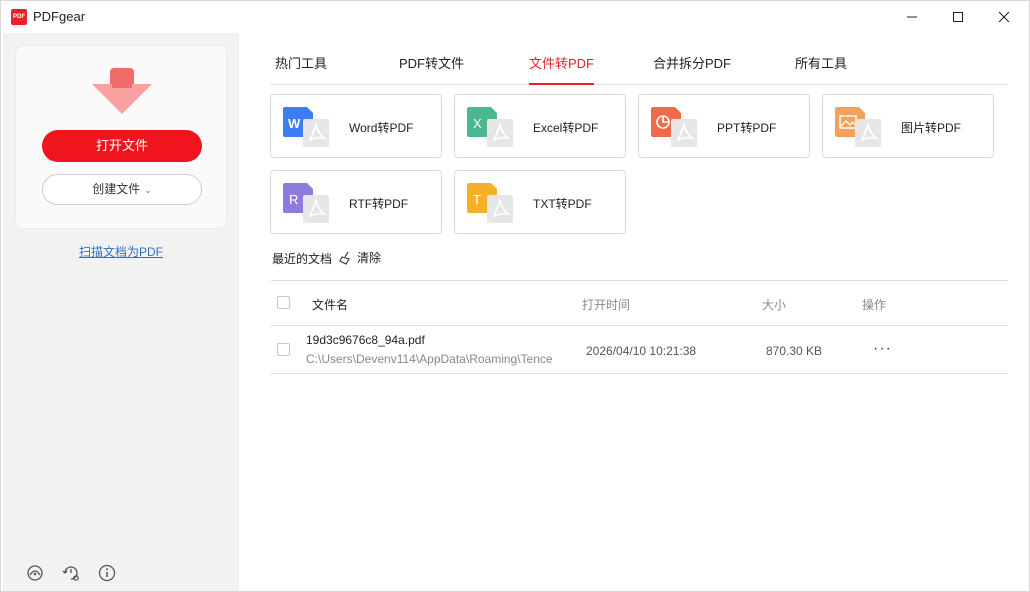 This screenshot has height=592, width=1030. I want to click on tool-label: PPT转PDF, so click(747, 128).